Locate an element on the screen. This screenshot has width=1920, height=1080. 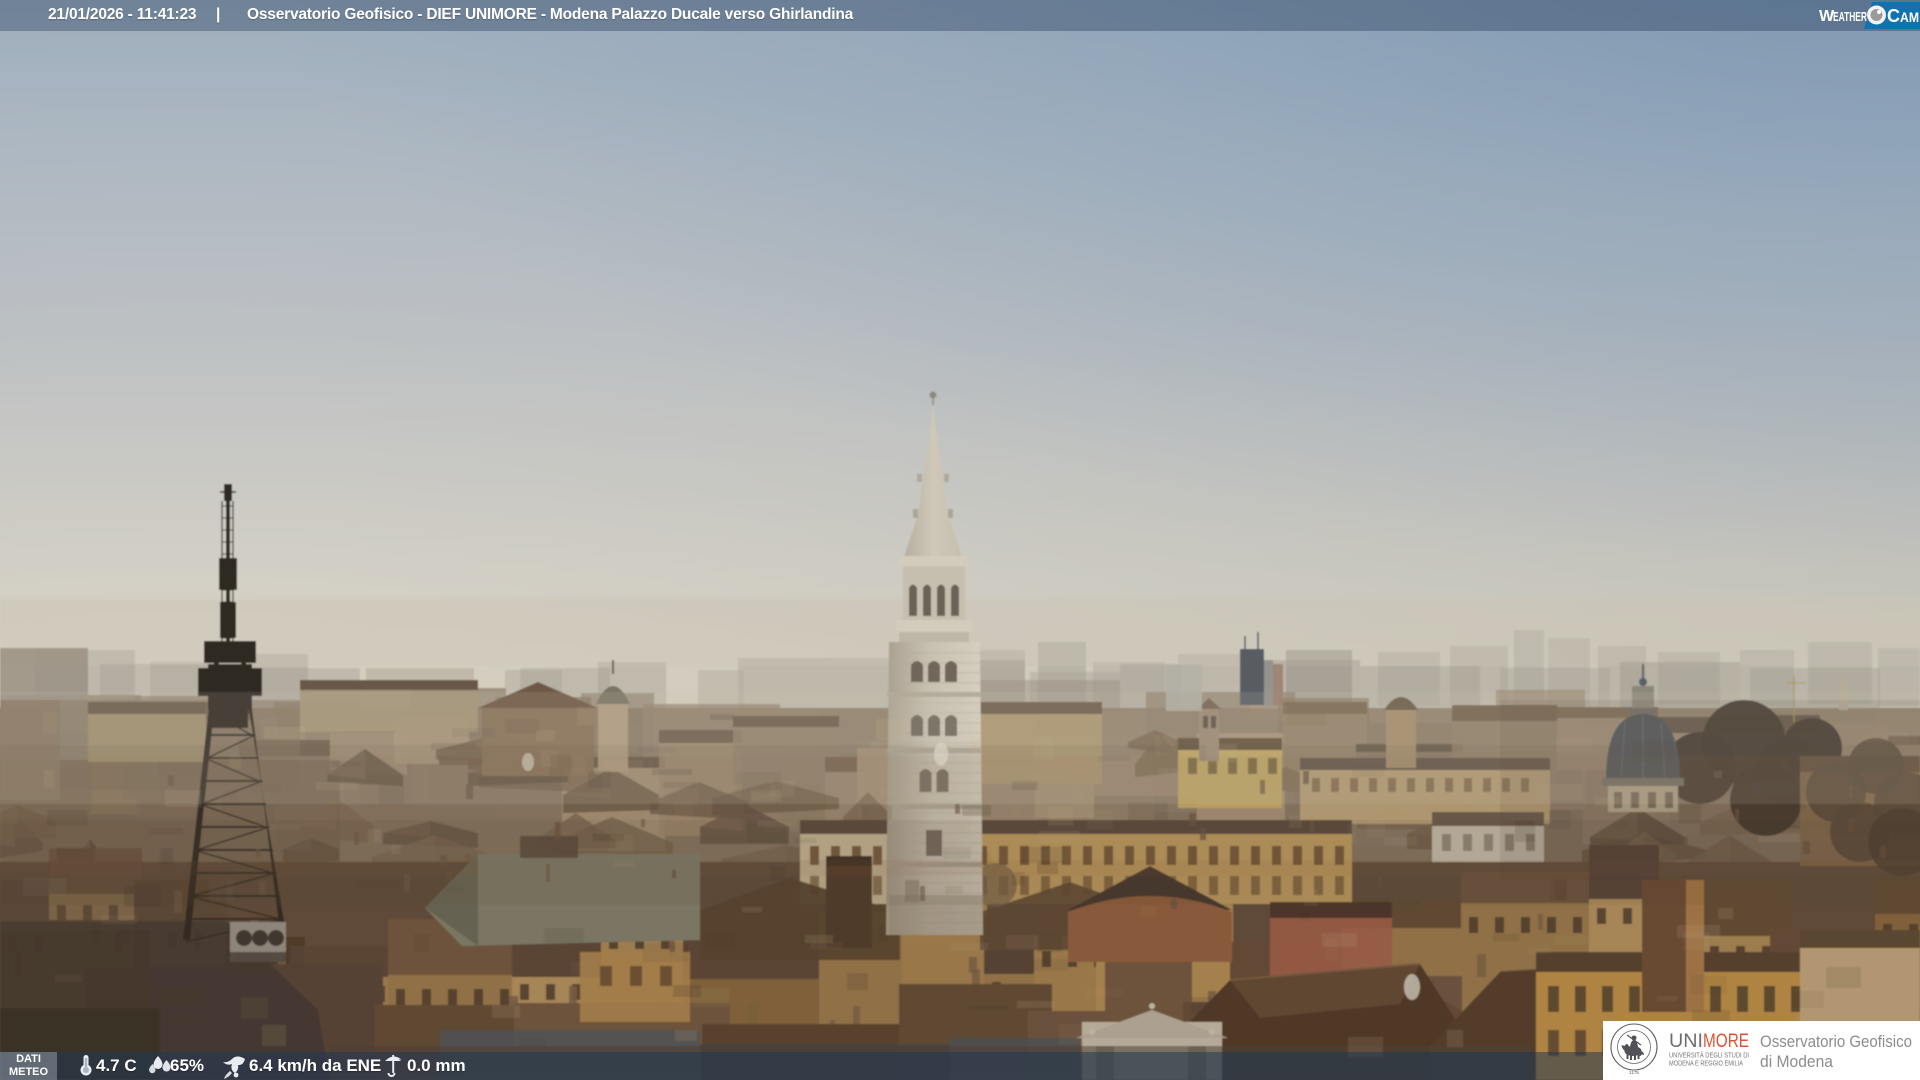
svg-text: 1175 is located at coordinates (1634, 1072).